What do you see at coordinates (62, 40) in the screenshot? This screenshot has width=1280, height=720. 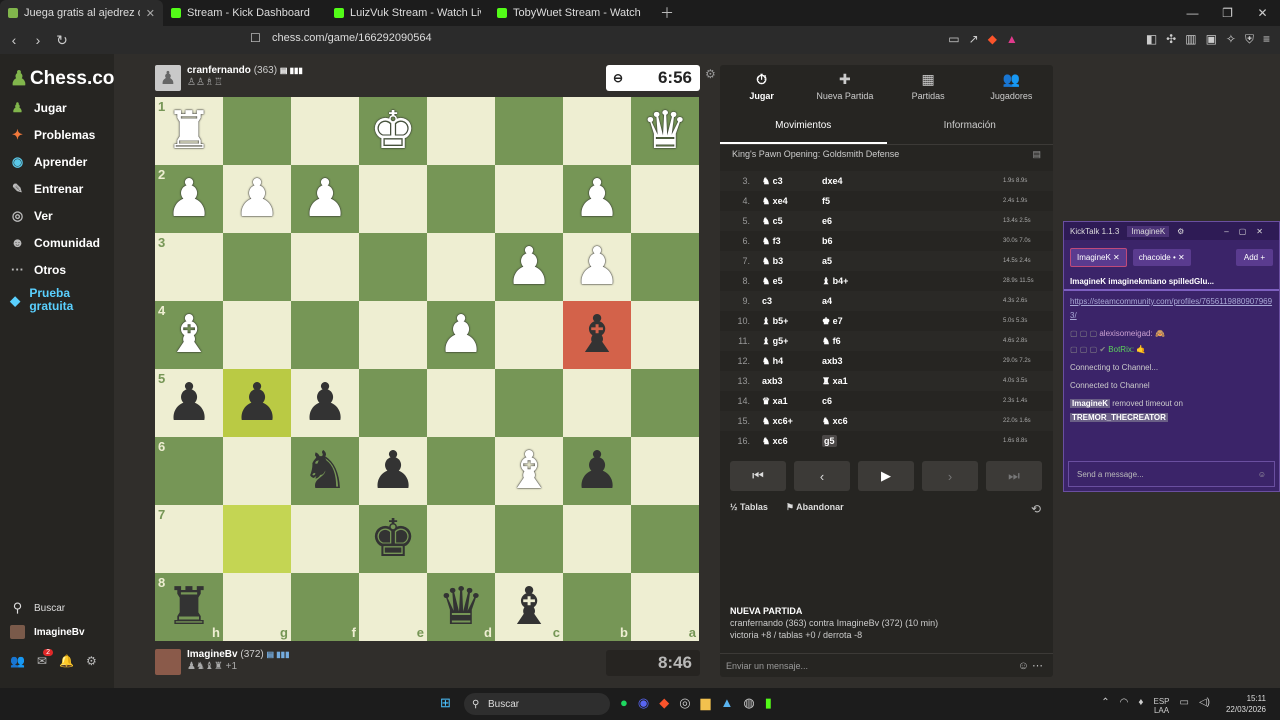 I see `reload-icon: ↻` at bounding box center [62, 40].